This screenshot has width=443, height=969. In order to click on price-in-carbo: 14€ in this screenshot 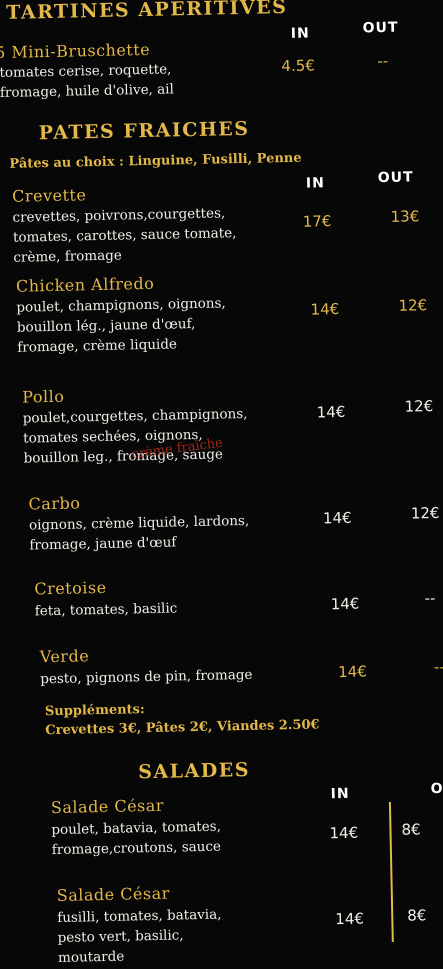, I will do `click(337, 518)`.